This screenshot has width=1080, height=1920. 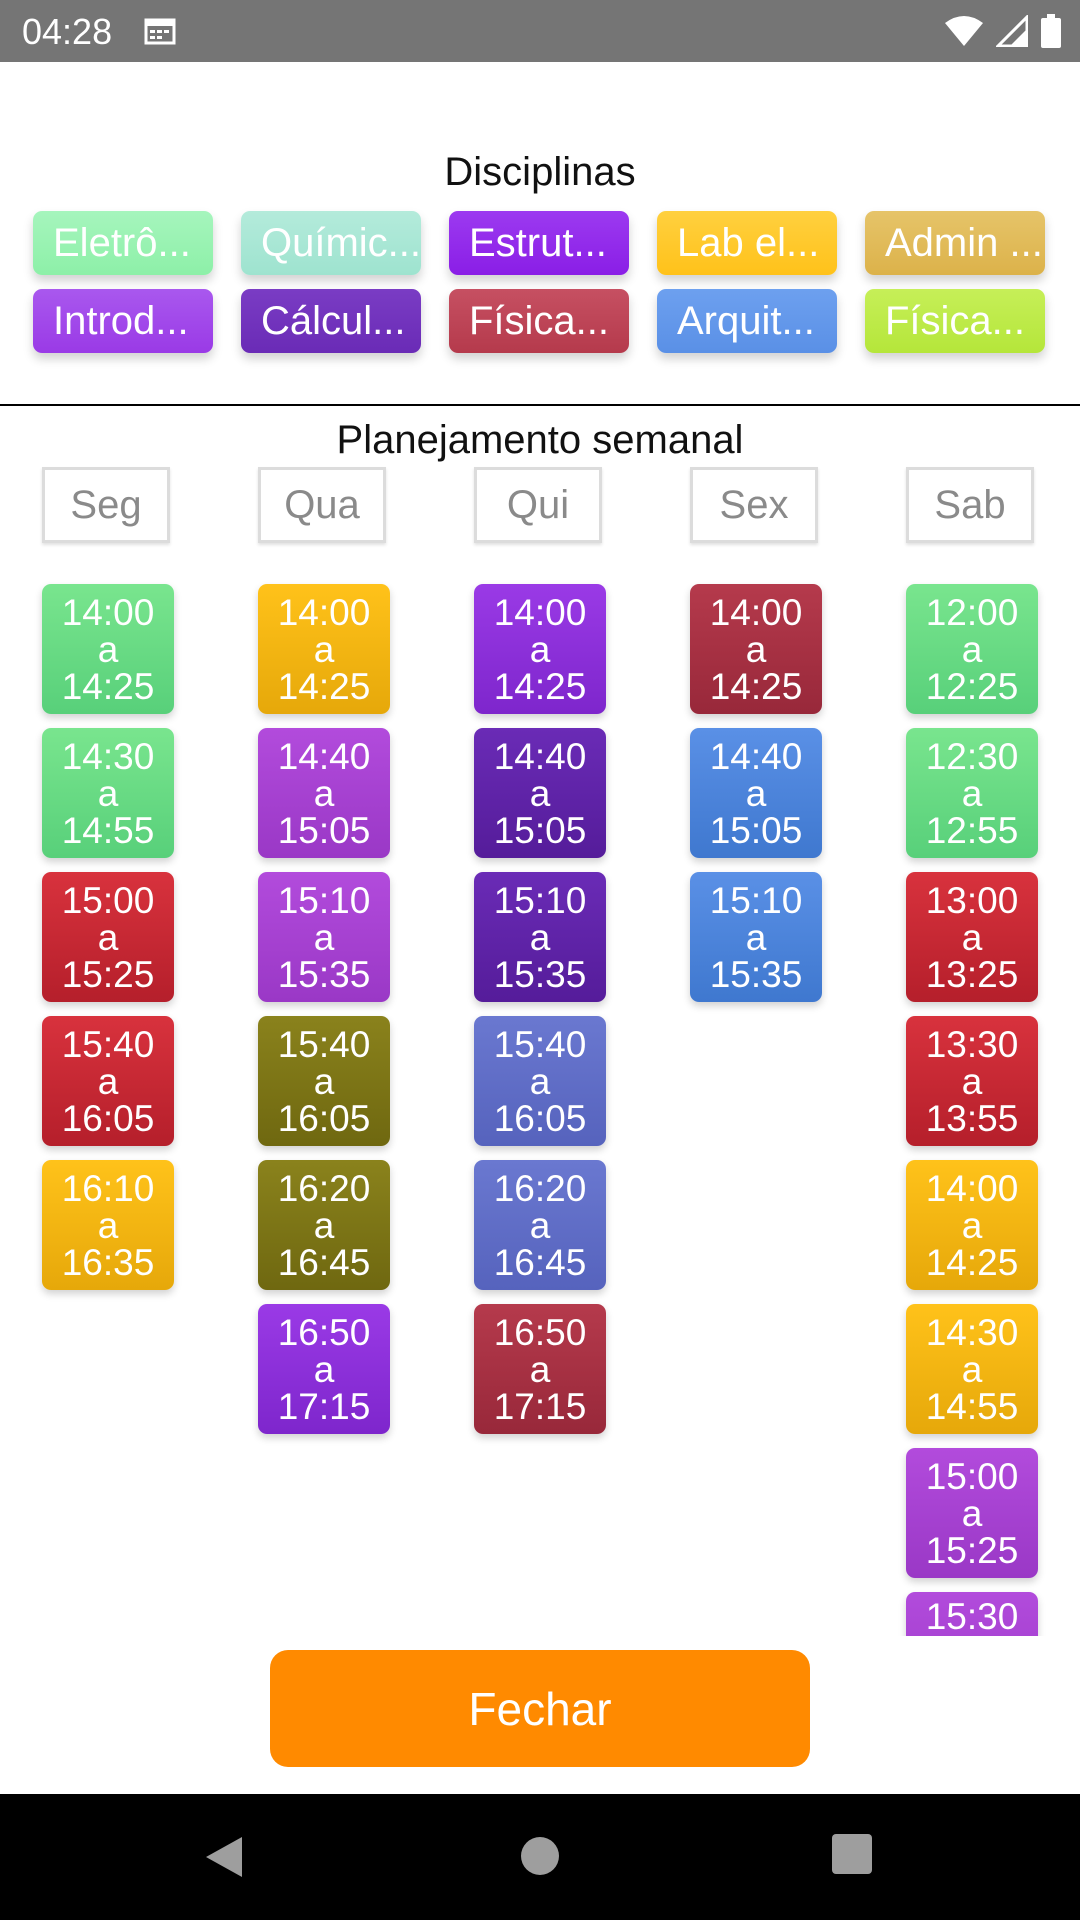 What do you see at coordinates (540, 1332) in the screenshot?
I see `slot-start: 16:50` at bounding box center [540, 1332].